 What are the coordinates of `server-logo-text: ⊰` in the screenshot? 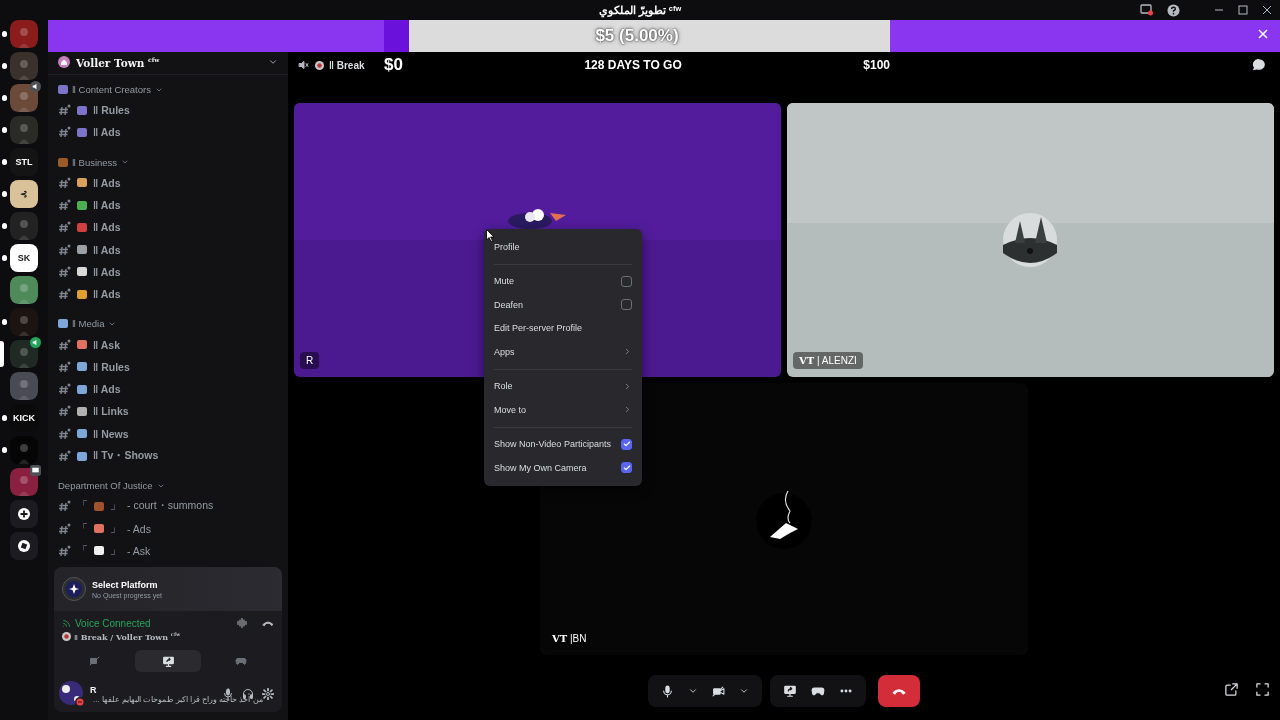 It's located at (24, 194).